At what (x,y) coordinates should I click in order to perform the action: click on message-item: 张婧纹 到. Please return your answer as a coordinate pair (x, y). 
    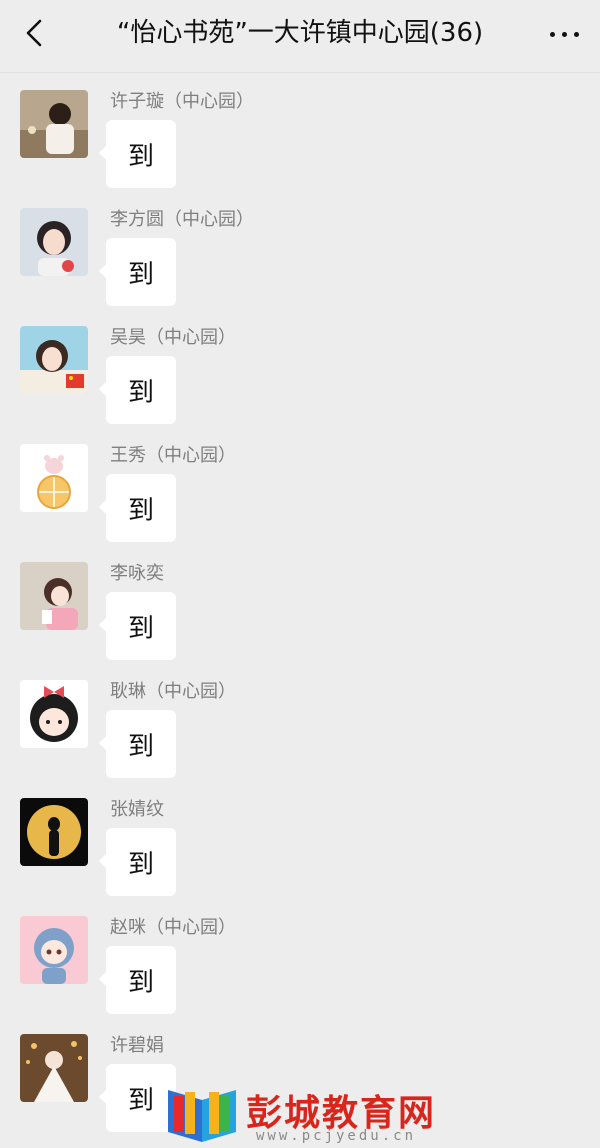
    Looking at the image, I should click on (300, 853).